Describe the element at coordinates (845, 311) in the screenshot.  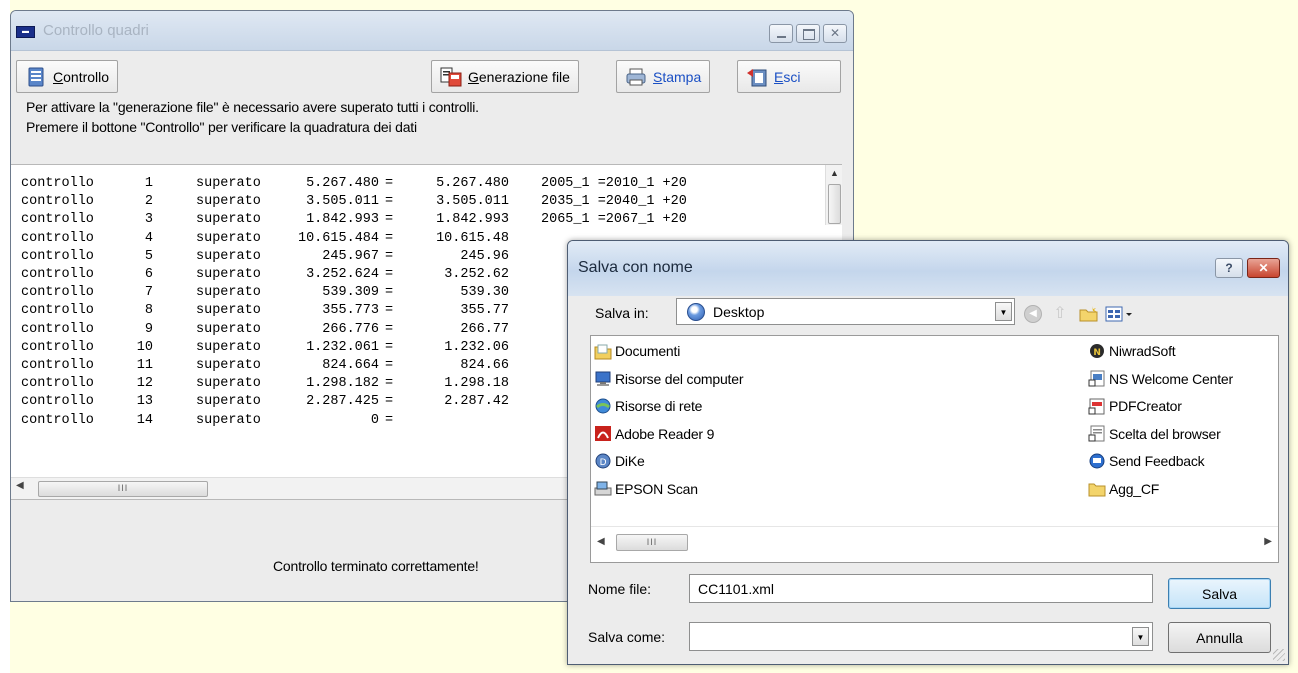
I see `save-in-dropdown: Desktop ▼` at that location.